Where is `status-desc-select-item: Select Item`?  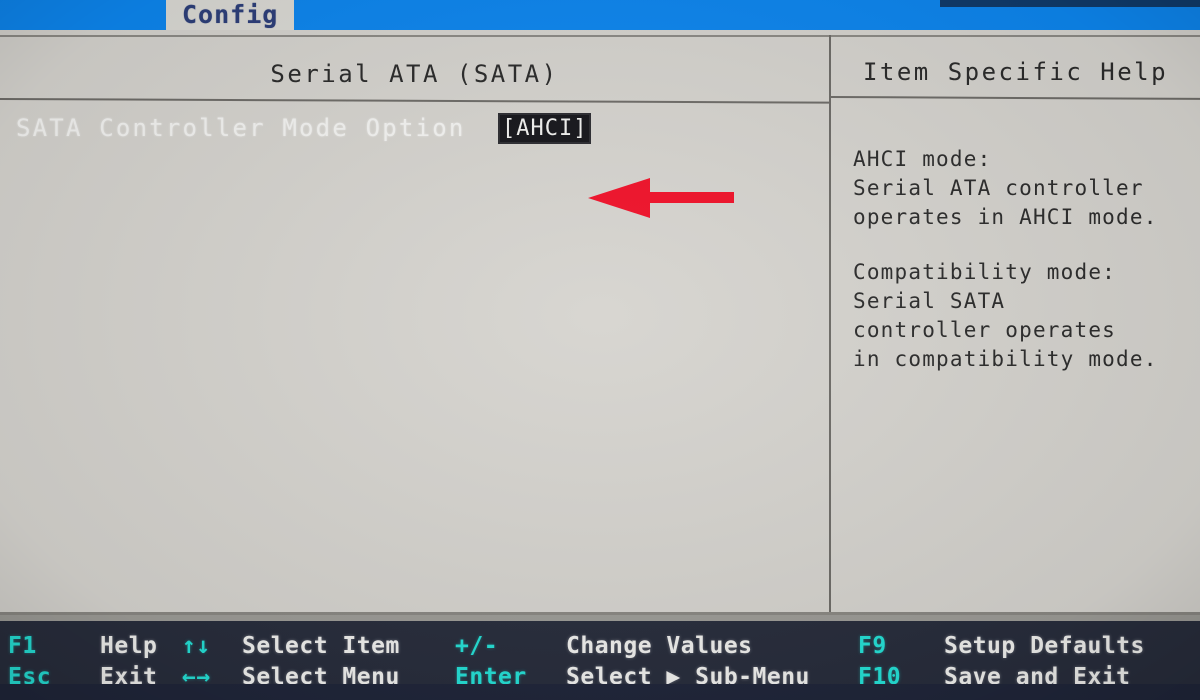
status-desc-select-item: Select Item is located at coordinates (321, 646).